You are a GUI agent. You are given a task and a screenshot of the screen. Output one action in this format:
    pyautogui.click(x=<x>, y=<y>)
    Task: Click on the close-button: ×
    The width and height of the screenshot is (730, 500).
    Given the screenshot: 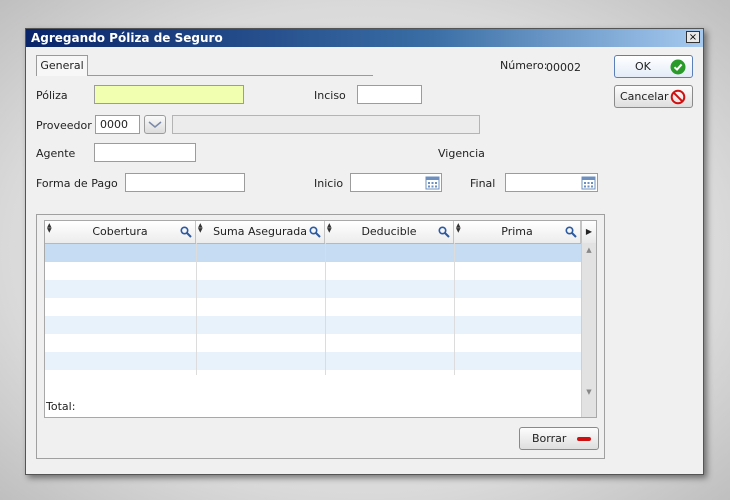 What is the action you would take?
    pyautogui.click(x=693, y=37)
    